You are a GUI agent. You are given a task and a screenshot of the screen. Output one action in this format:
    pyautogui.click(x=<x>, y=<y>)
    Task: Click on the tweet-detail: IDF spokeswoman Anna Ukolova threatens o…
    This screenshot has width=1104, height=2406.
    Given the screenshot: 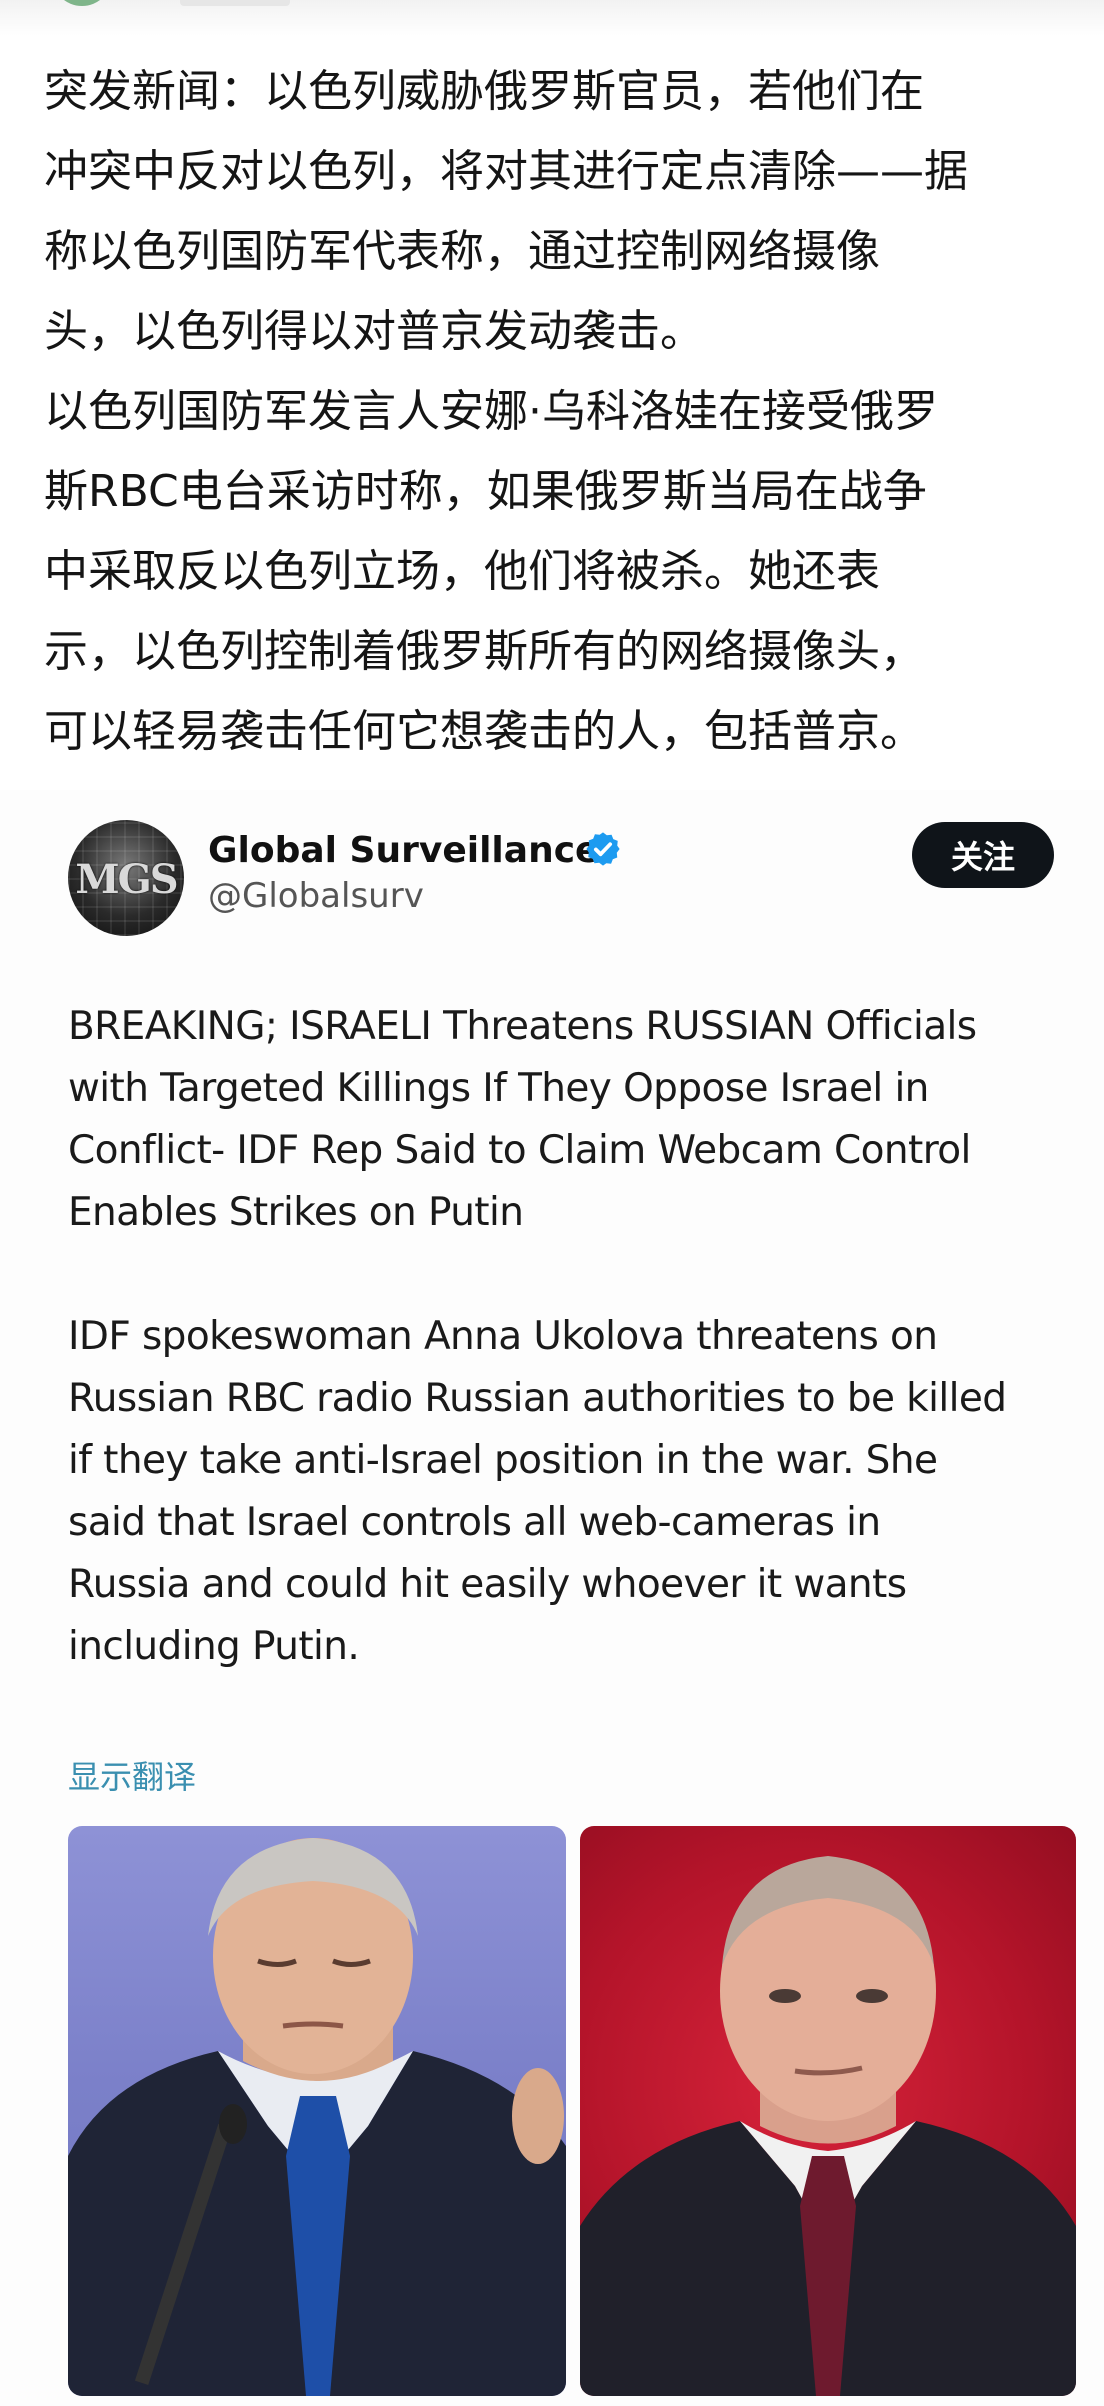 What is the action you would take?
    pyautogui.click(x=537, y=1491)
    